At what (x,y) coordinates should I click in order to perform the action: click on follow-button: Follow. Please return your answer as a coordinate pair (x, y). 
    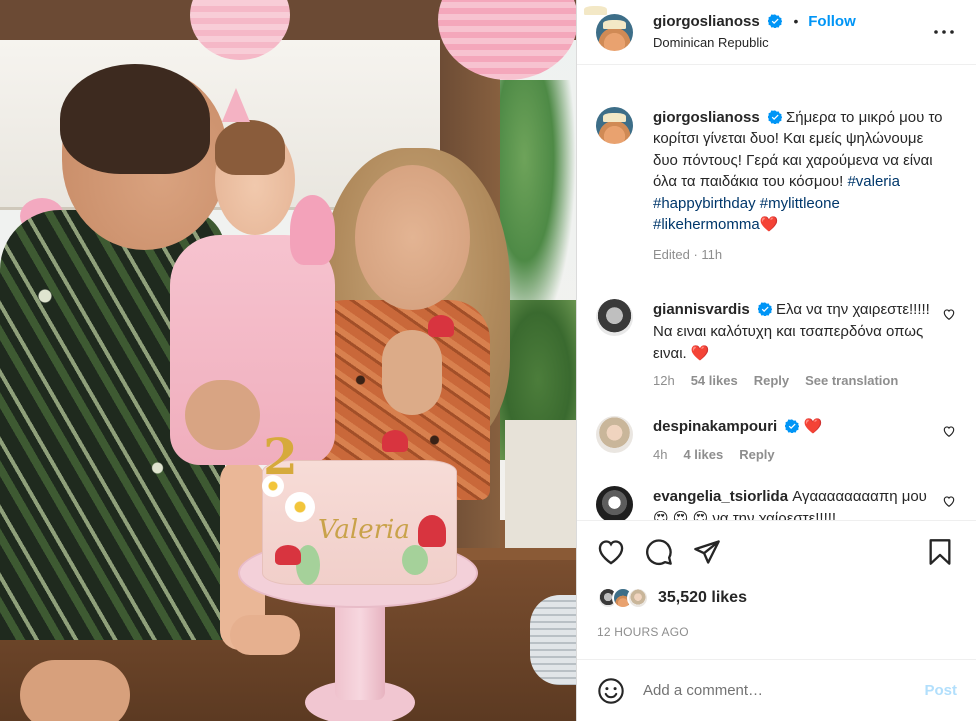
    Looking at the image, I should click on (832, 21).